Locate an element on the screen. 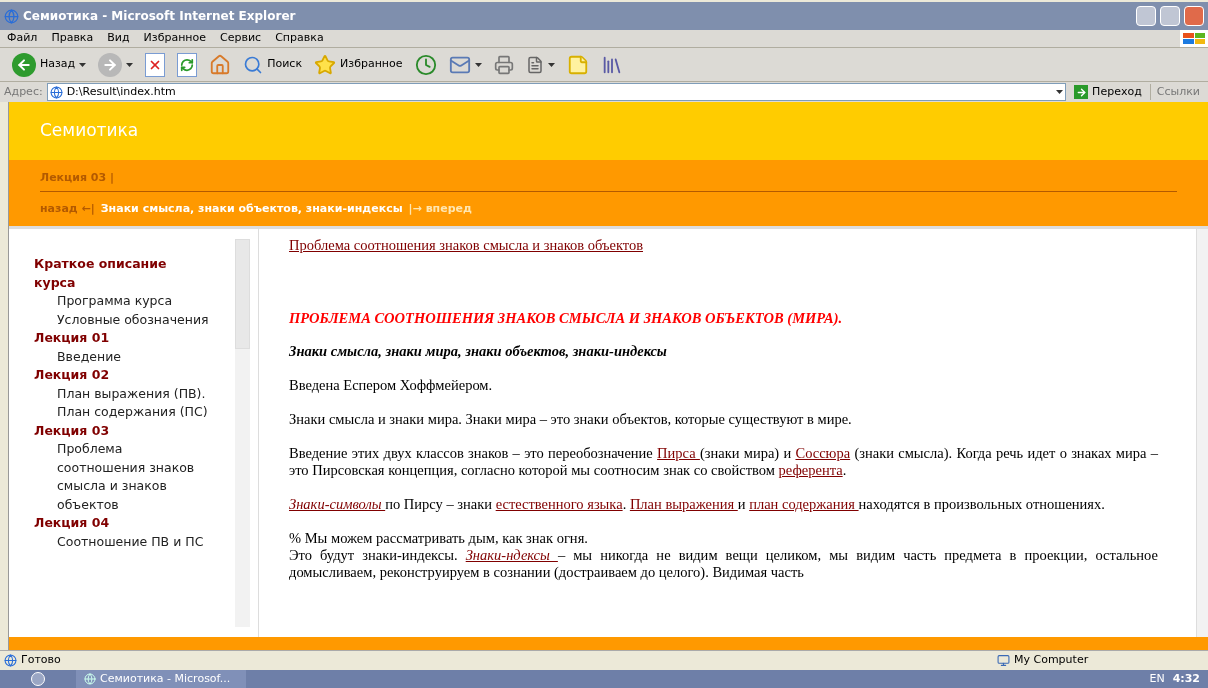 This screenshot has width=1208, height=688. refresh-toolbar-button is located at coordinates (187, 64).